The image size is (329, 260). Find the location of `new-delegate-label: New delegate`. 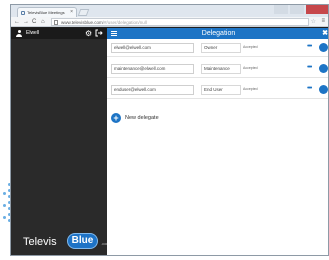

new-delegate-label: New delegate is located at coordinates (142, 118).